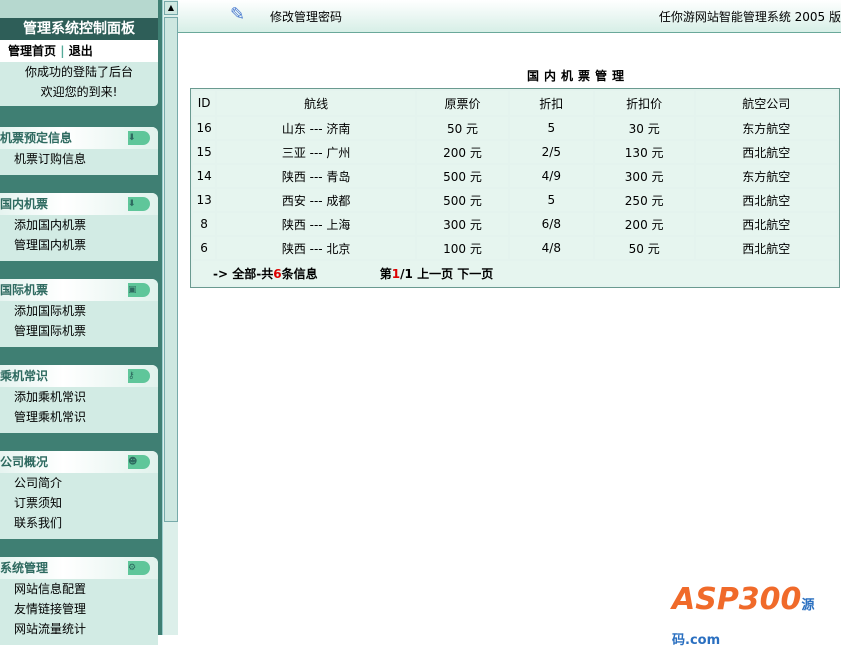 This screenshot has width=841, height=652. I want to click on sidebar-item: 订票须知, so click(79, 503).